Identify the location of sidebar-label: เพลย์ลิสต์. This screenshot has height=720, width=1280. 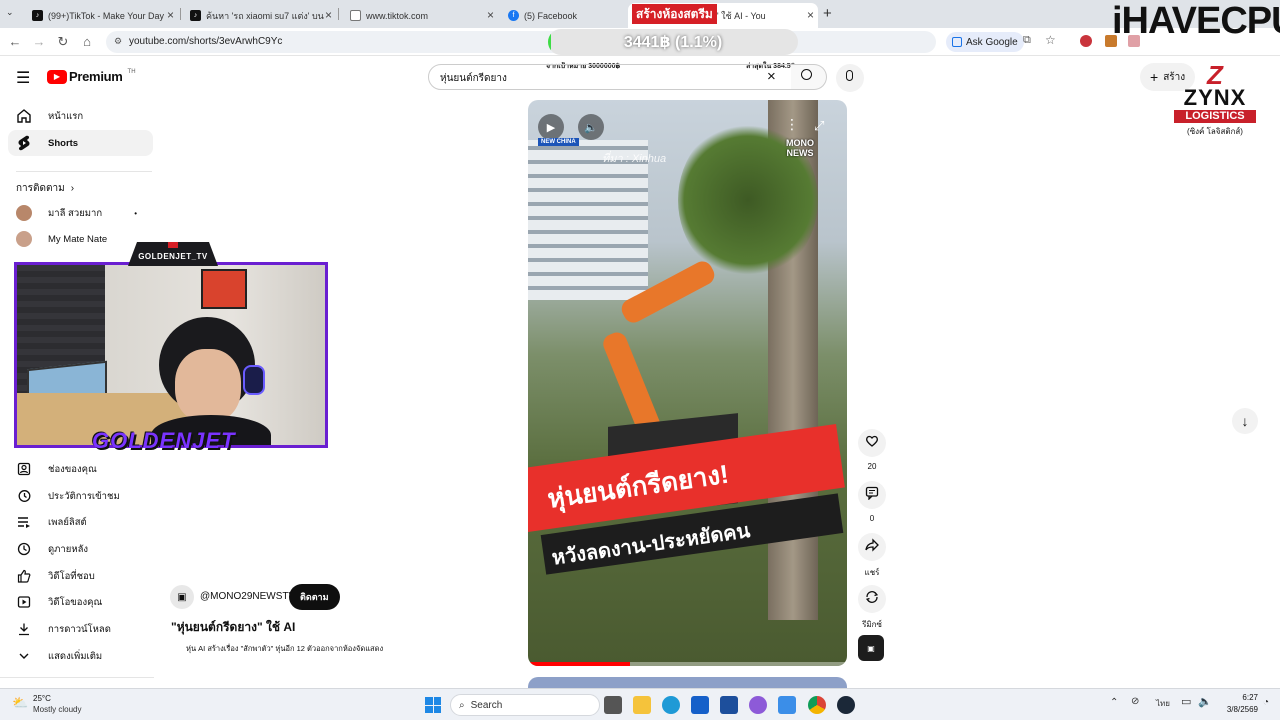
(67, 522).